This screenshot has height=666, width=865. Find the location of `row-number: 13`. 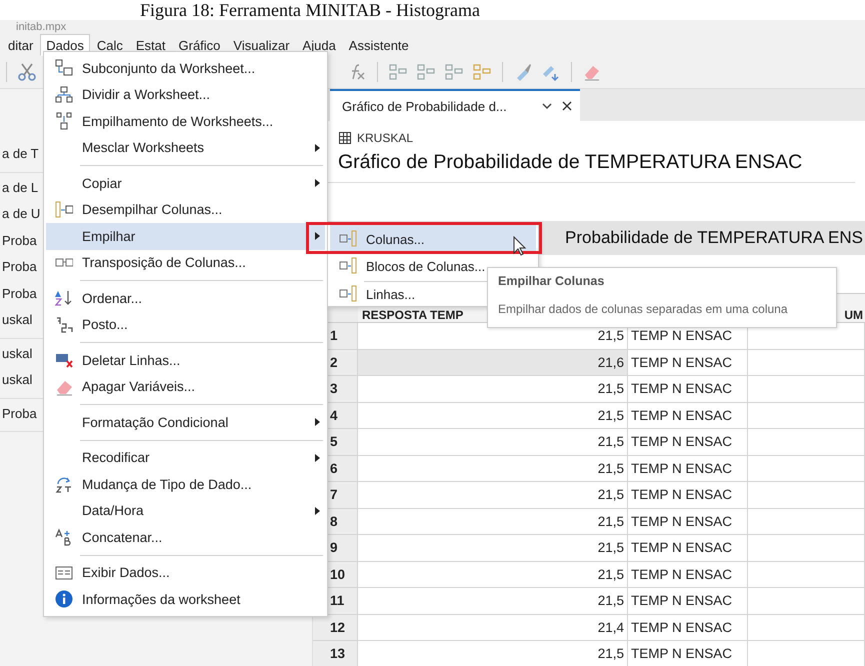

row-number: 13 is located at coordinates (335, 653).